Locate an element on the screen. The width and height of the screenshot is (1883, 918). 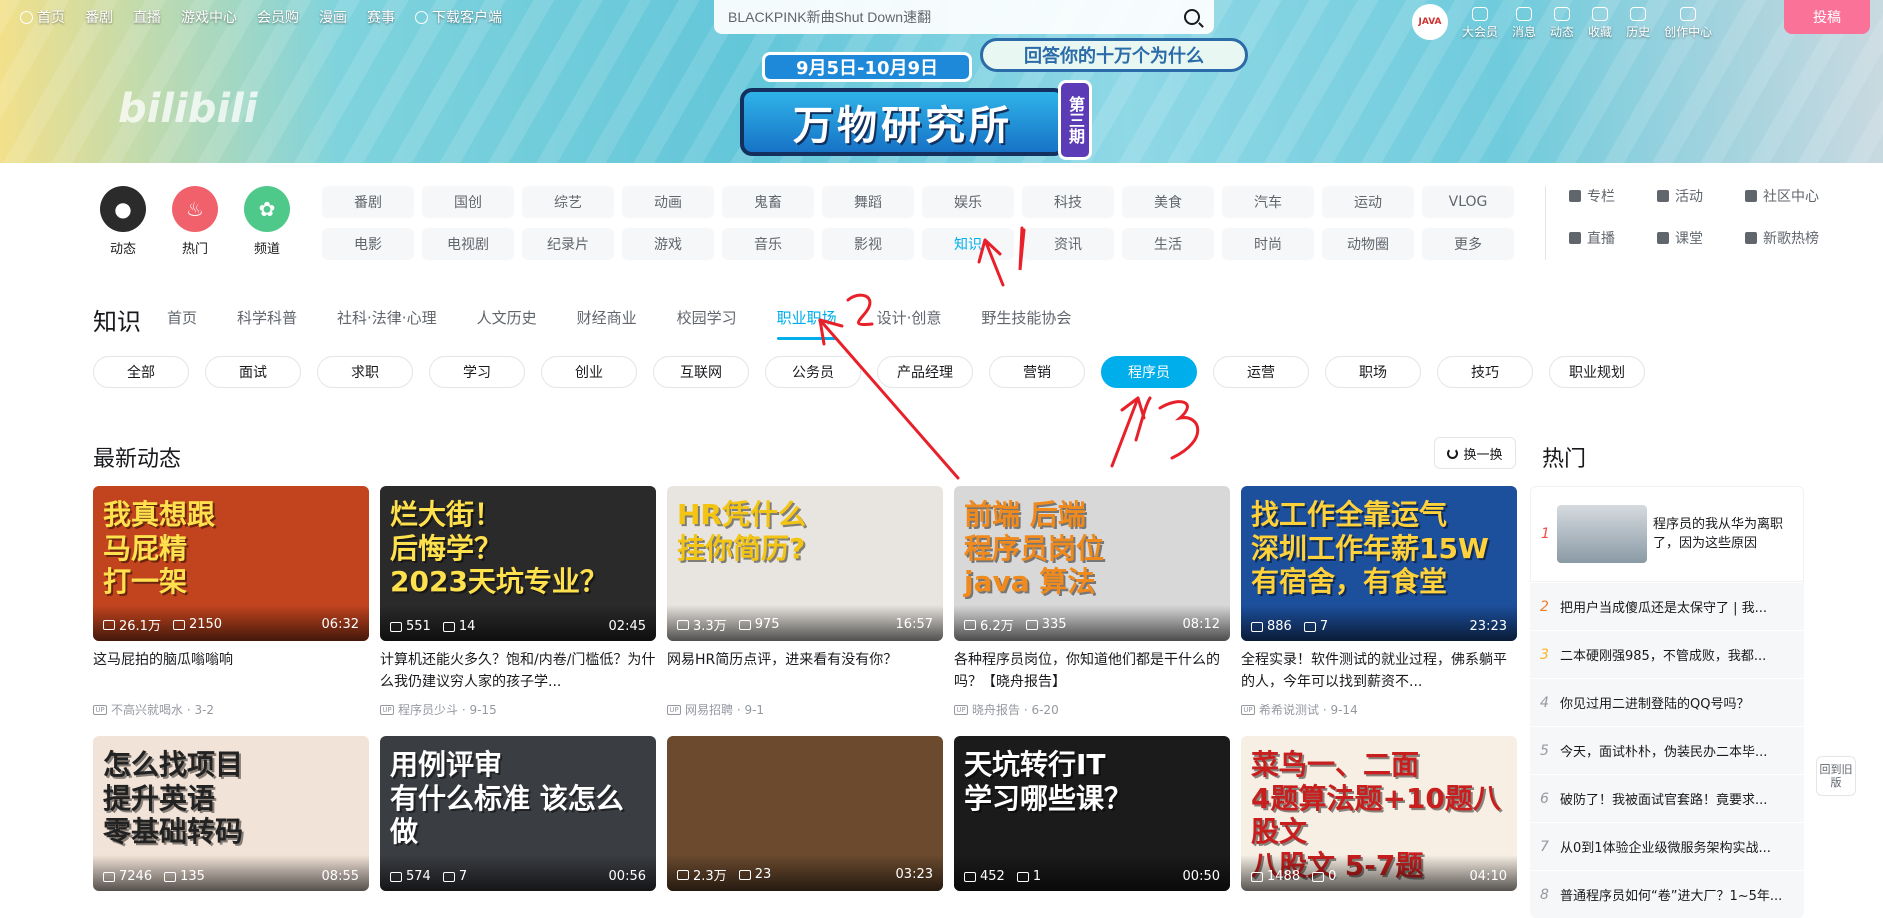
category-item: 资讯 is located at coordinates (1068, 244).